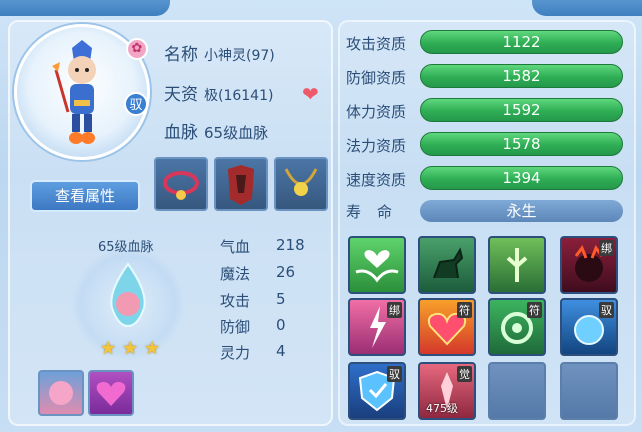  What do you see at coordinates (181, 133) in the screenshot?
I see `pet-bloodline-label: 血脉` at bounding box center [181, 133].